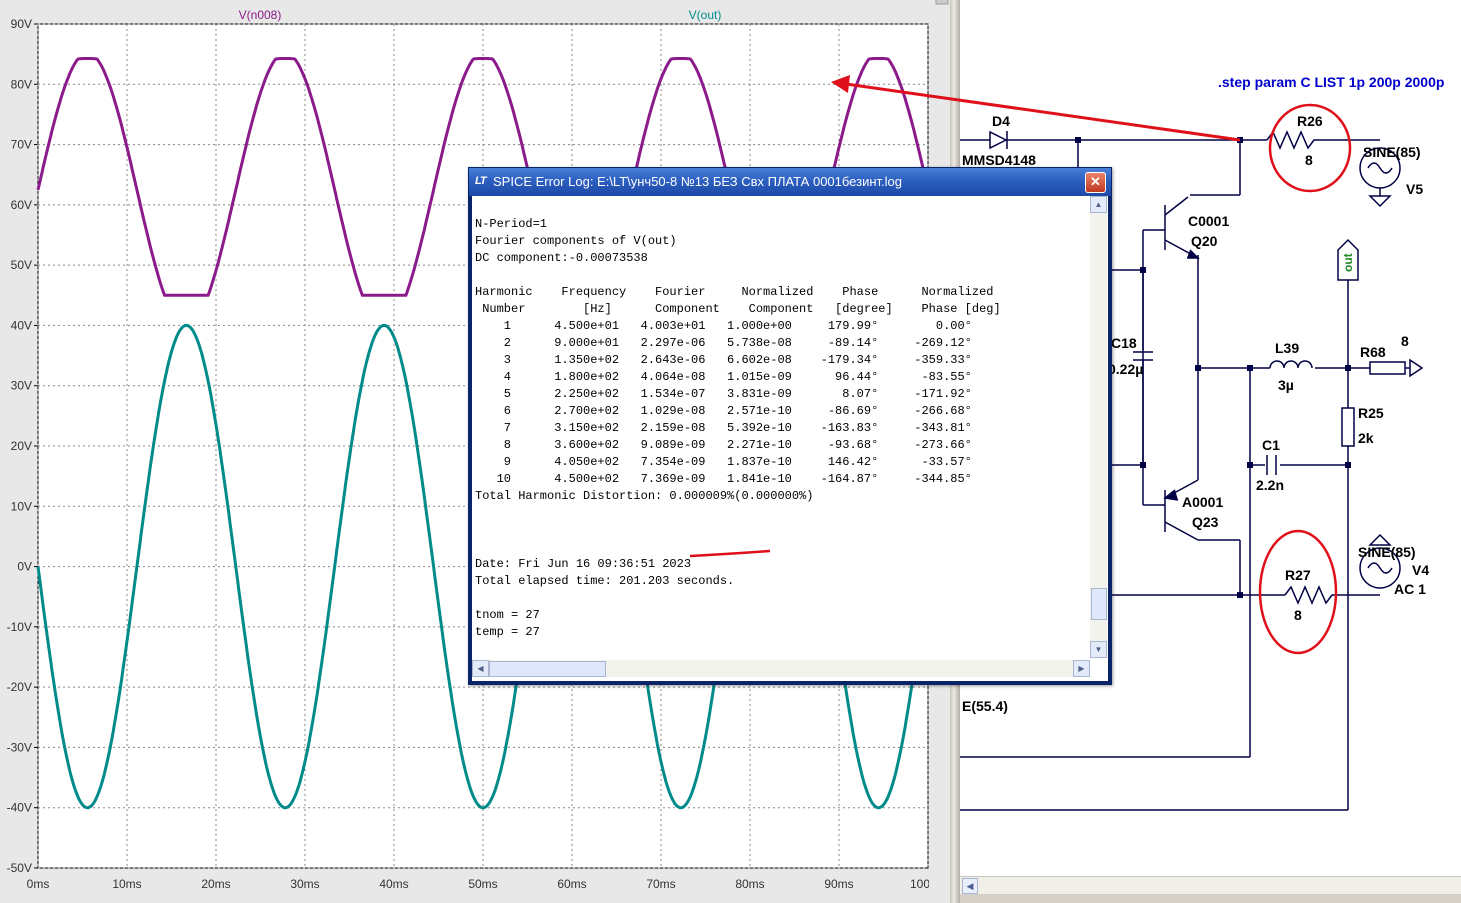 This screenshot has width=1461, height=903. What do you see at coordinates (393, 884) in the screenshot?
I see `x-tick-label: 40ms` at bounding box center [393, 884].